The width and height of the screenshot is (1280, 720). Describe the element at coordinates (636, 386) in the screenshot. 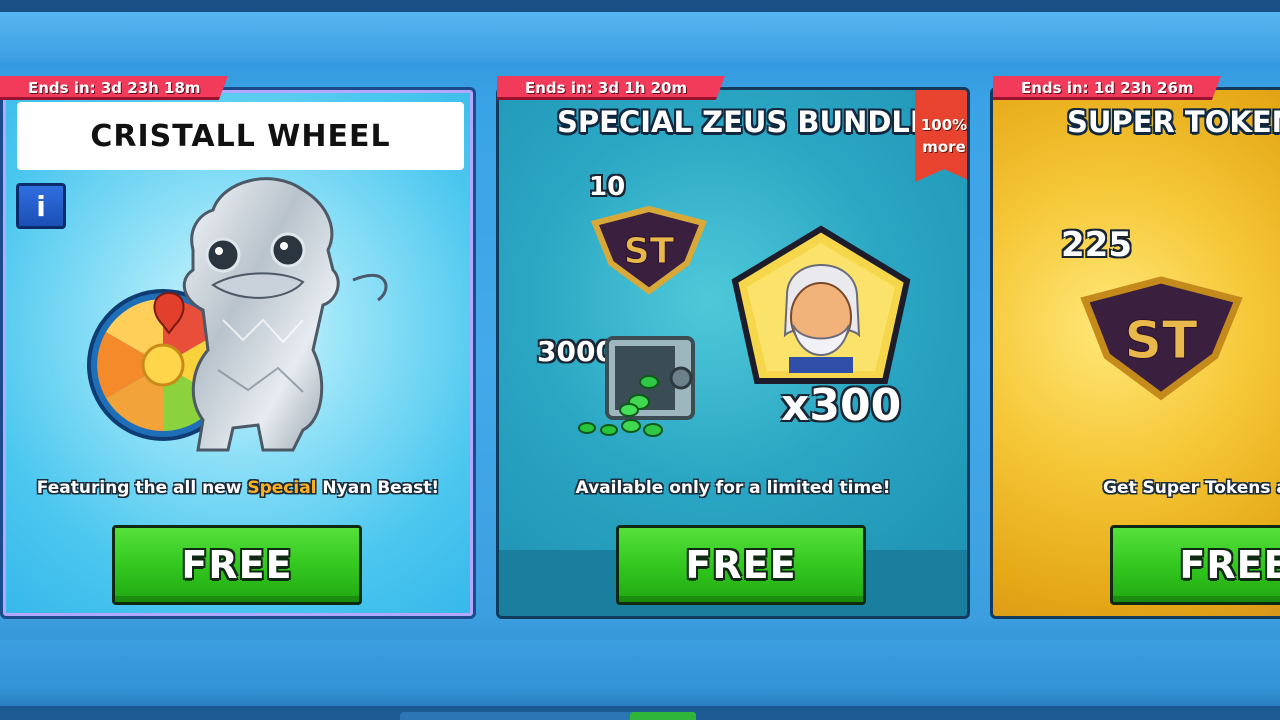

I see `vault-gems-icon` at that location.